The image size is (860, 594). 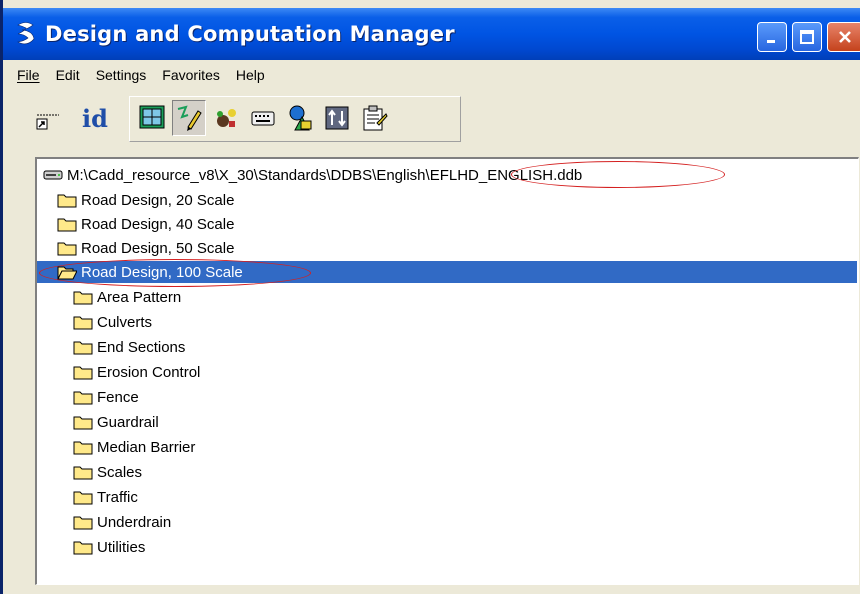 I want to click on window-grid-button, so click(x=152, y=118).